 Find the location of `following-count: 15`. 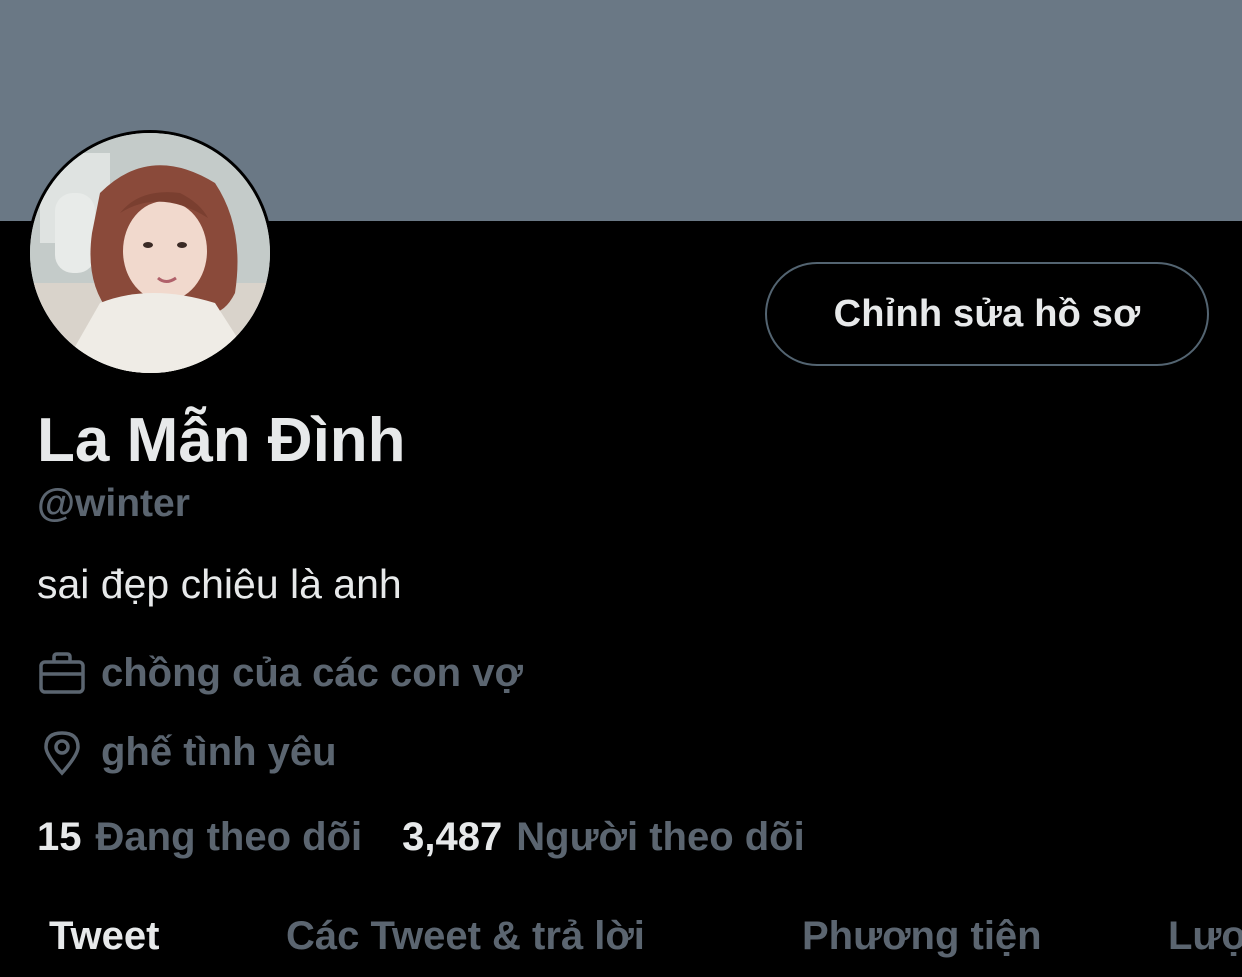

following-count: 15 is located at coordinates (59, 837).